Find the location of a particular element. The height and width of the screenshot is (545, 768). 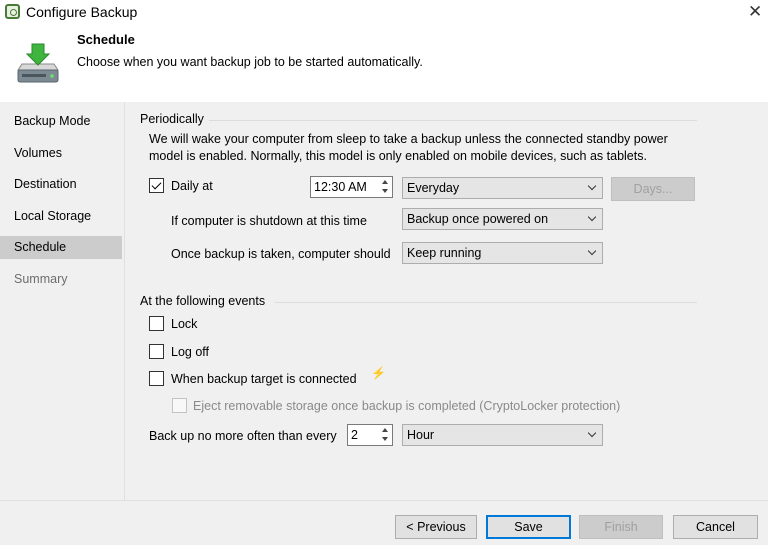

limit-unit-select: Hour is located at coordinates (502, 435).